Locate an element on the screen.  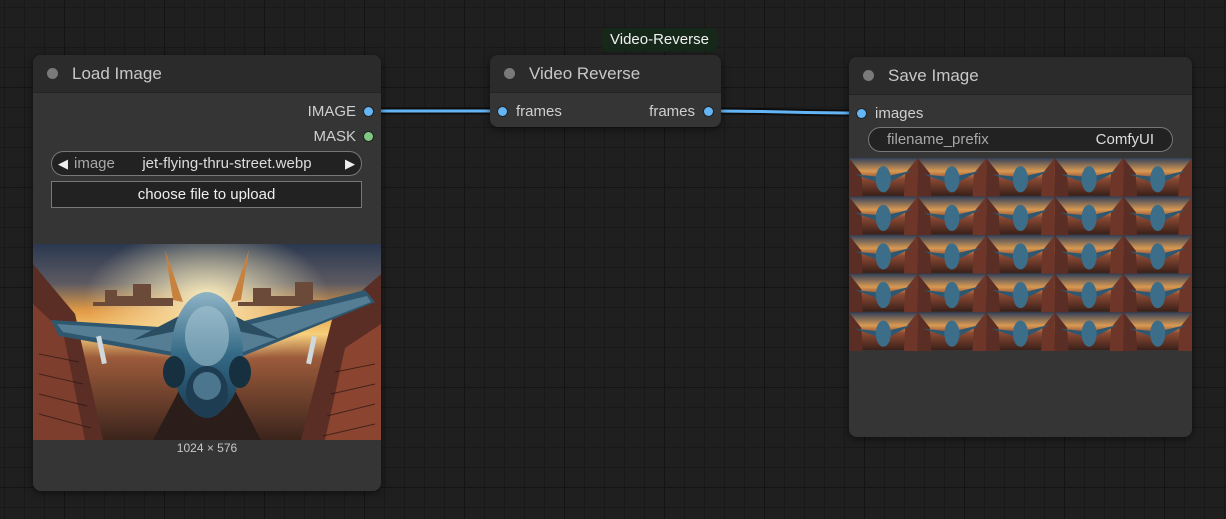
node-title: Video Reverse is located at coordinates (585, 73).